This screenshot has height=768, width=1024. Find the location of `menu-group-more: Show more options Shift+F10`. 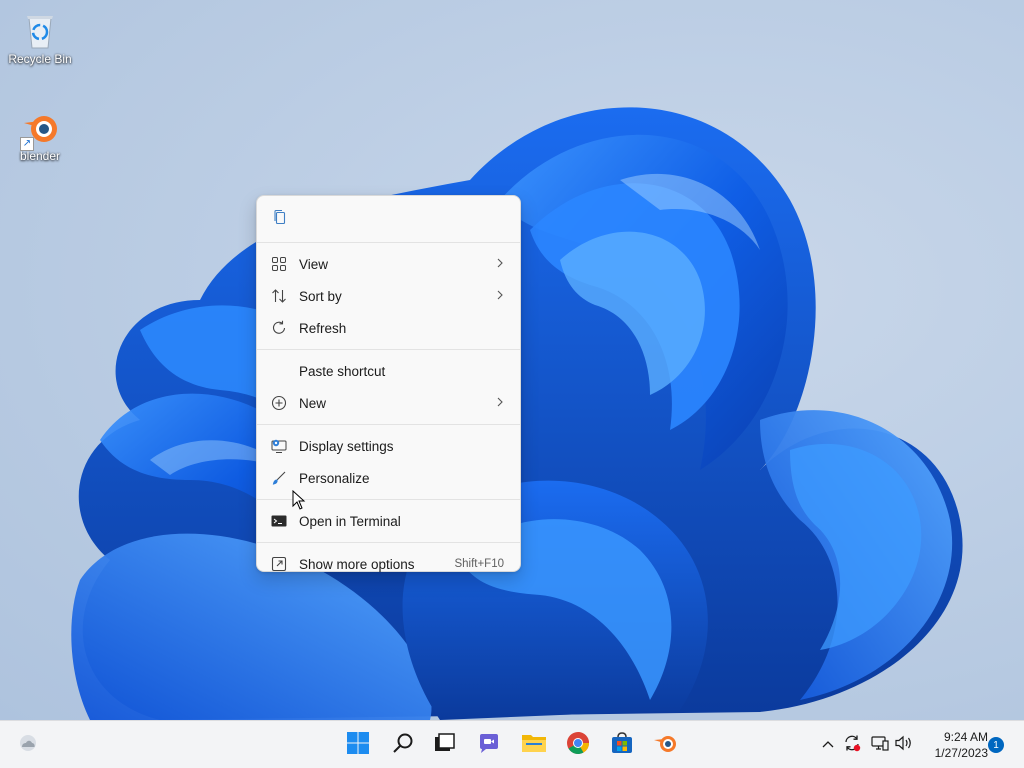

menu-group-more: Show more options Shift+F10 is located at coordinates (388, 564).